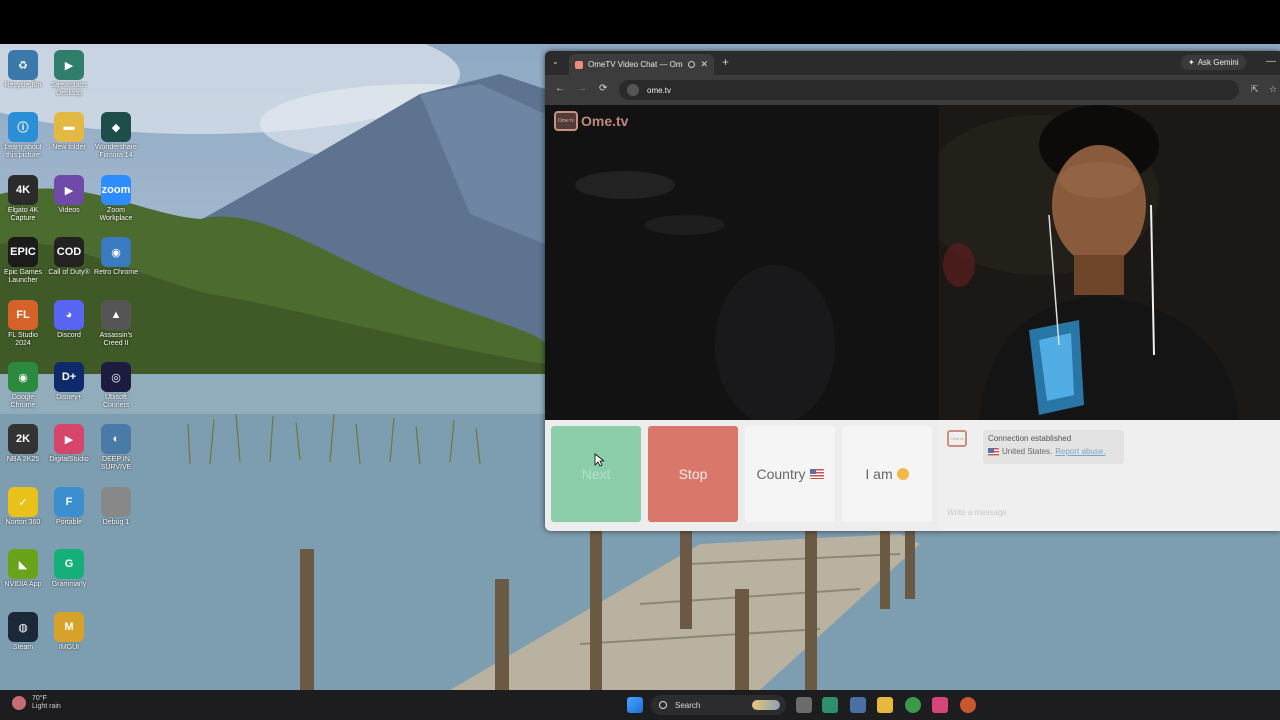 Image resolution: width=1280 pixels, height=720 pixels. What do you see at coordinates (69, 522) in the screenshot?
I see `desktop-icon-label: Portable` at bounding box center [69, 522].